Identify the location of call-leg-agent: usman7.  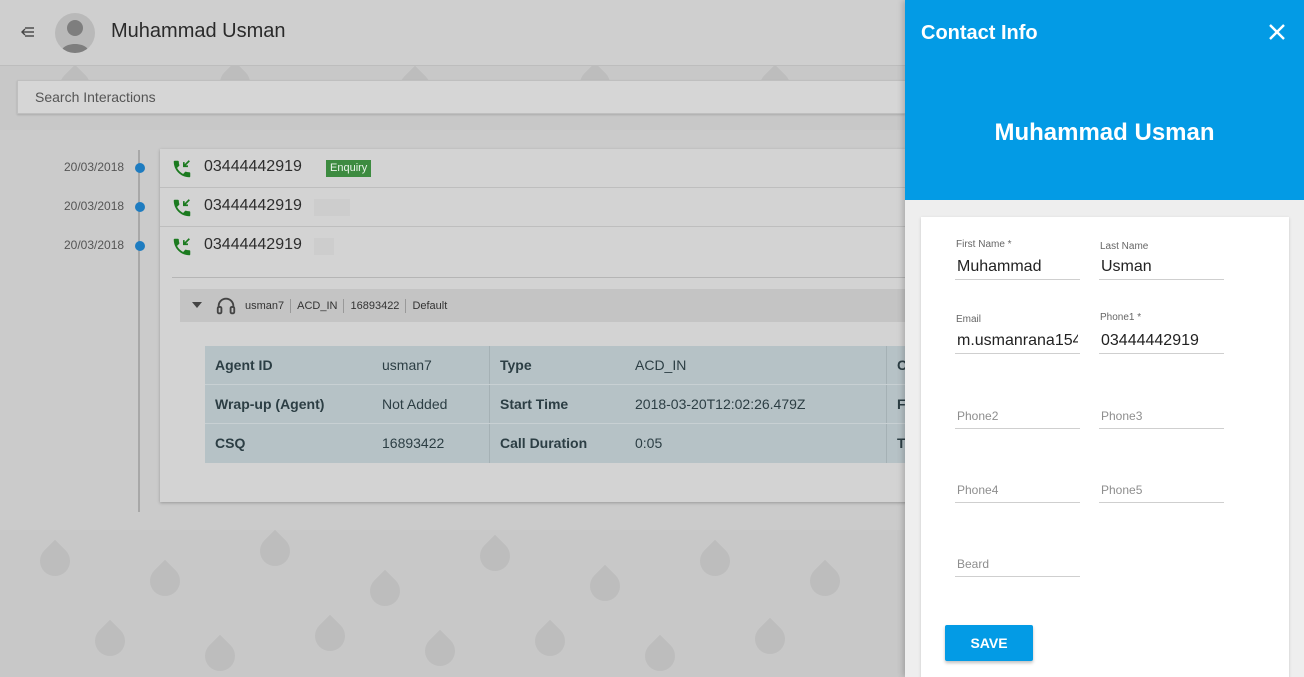
(268, 305).